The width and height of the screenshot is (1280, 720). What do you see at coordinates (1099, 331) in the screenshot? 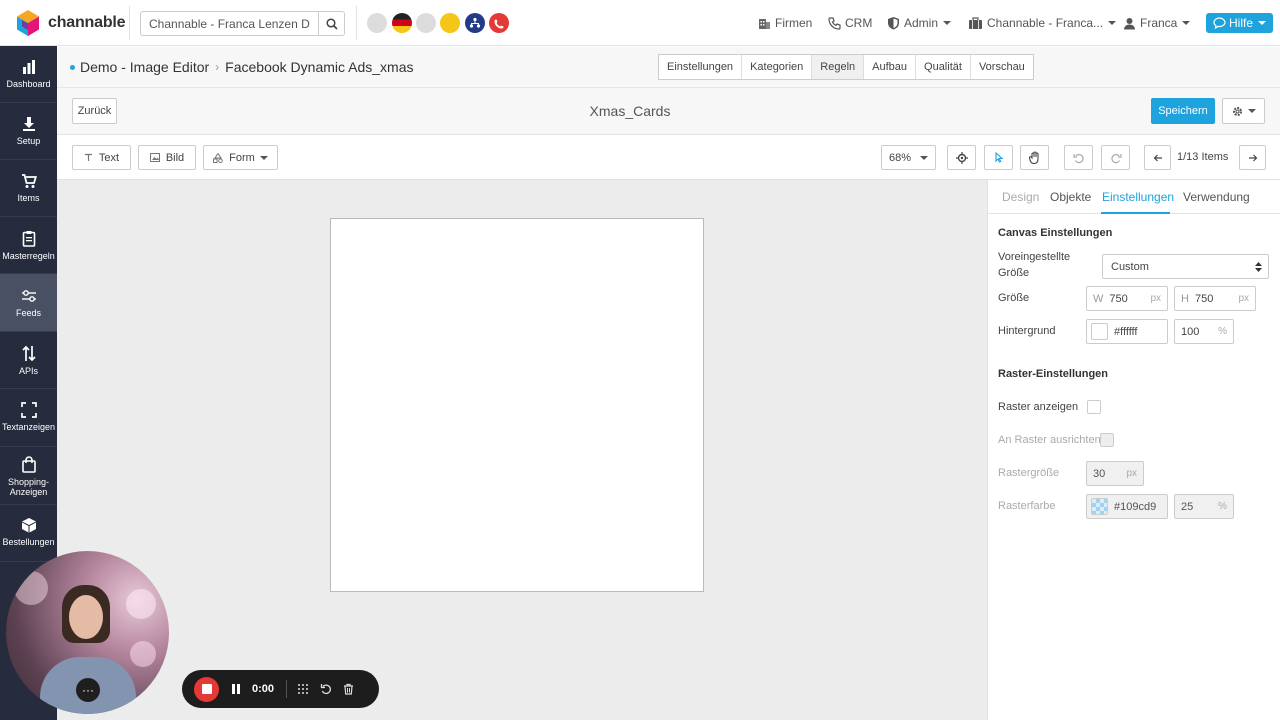
I see `color-swatch` at bounding box center [1099, 331].